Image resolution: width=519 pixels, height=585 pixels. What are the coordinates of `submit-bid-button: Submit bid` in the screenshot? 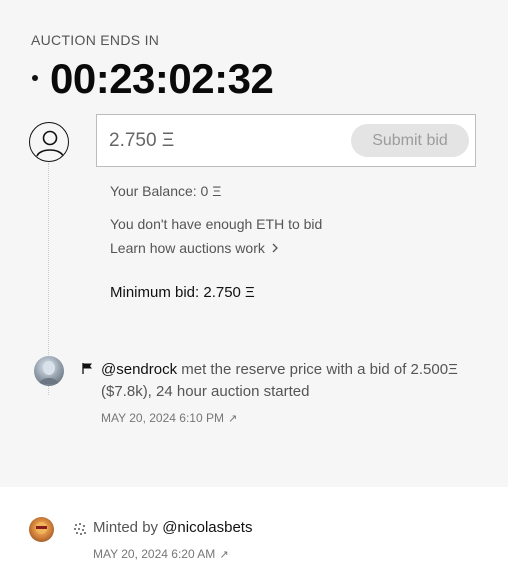 It's located at (410, 140).